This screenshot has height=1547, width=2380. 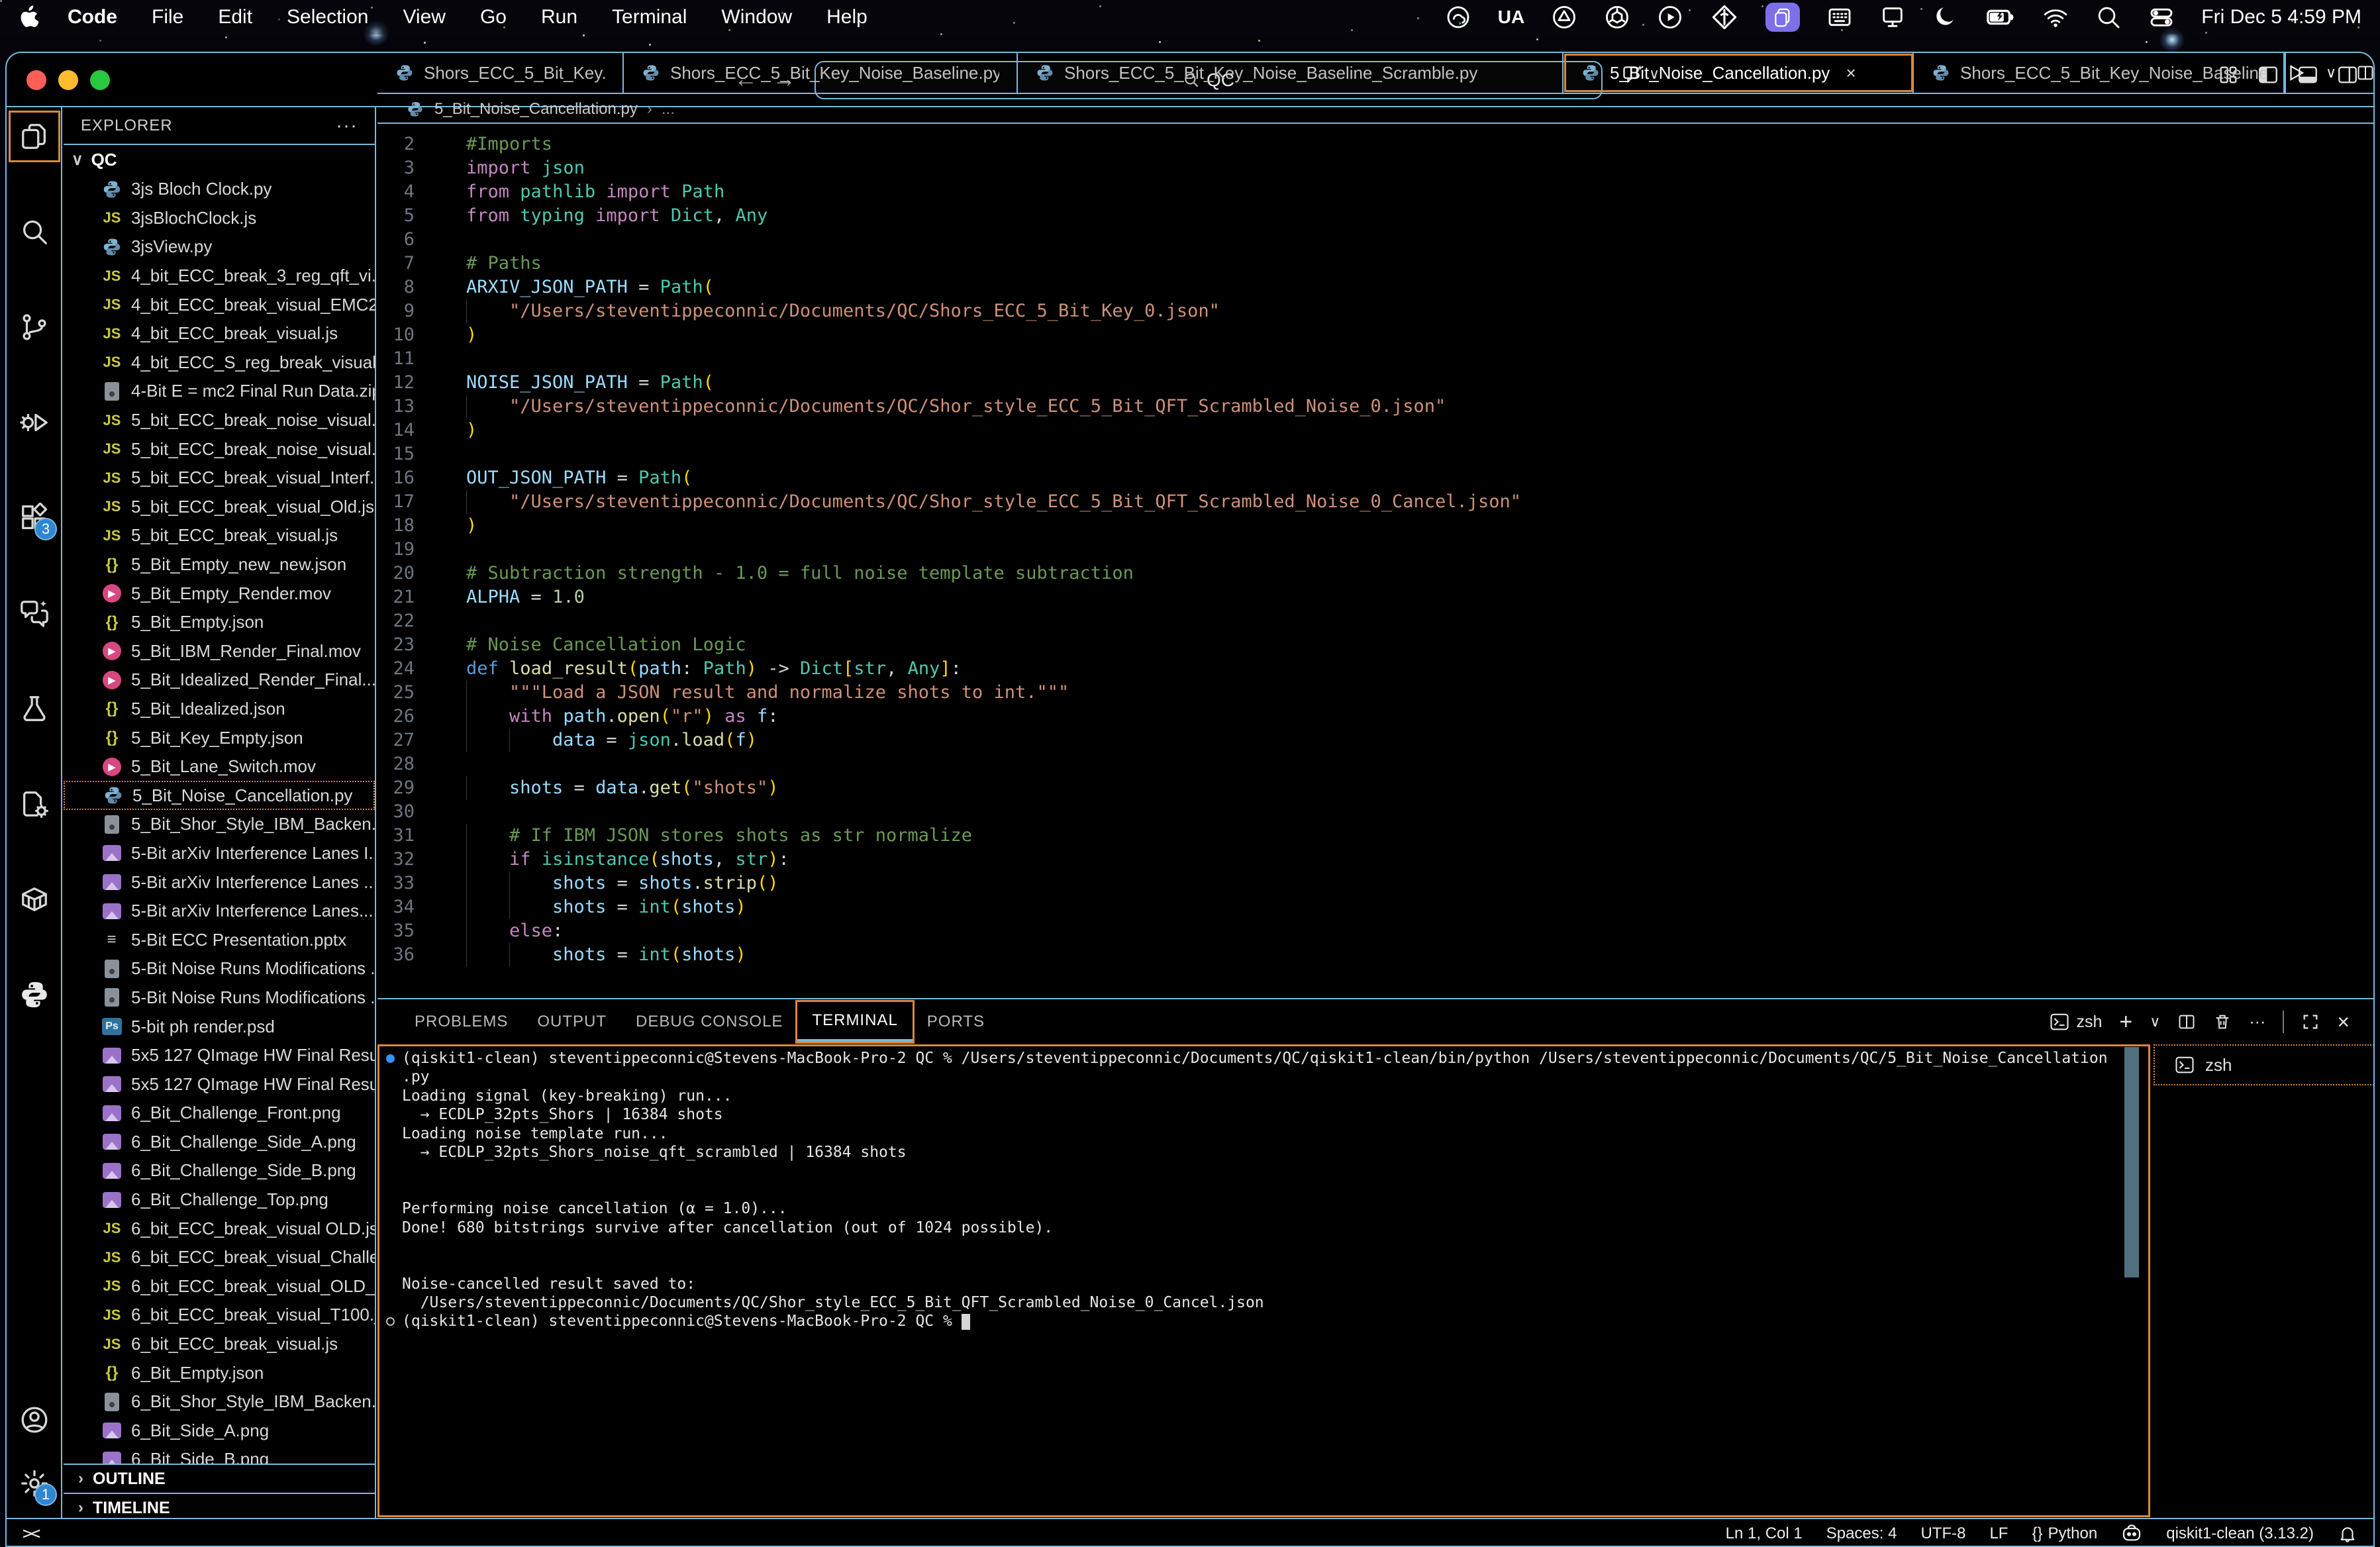 I want to click on activity-run-debug, so click(x=35, y=422).